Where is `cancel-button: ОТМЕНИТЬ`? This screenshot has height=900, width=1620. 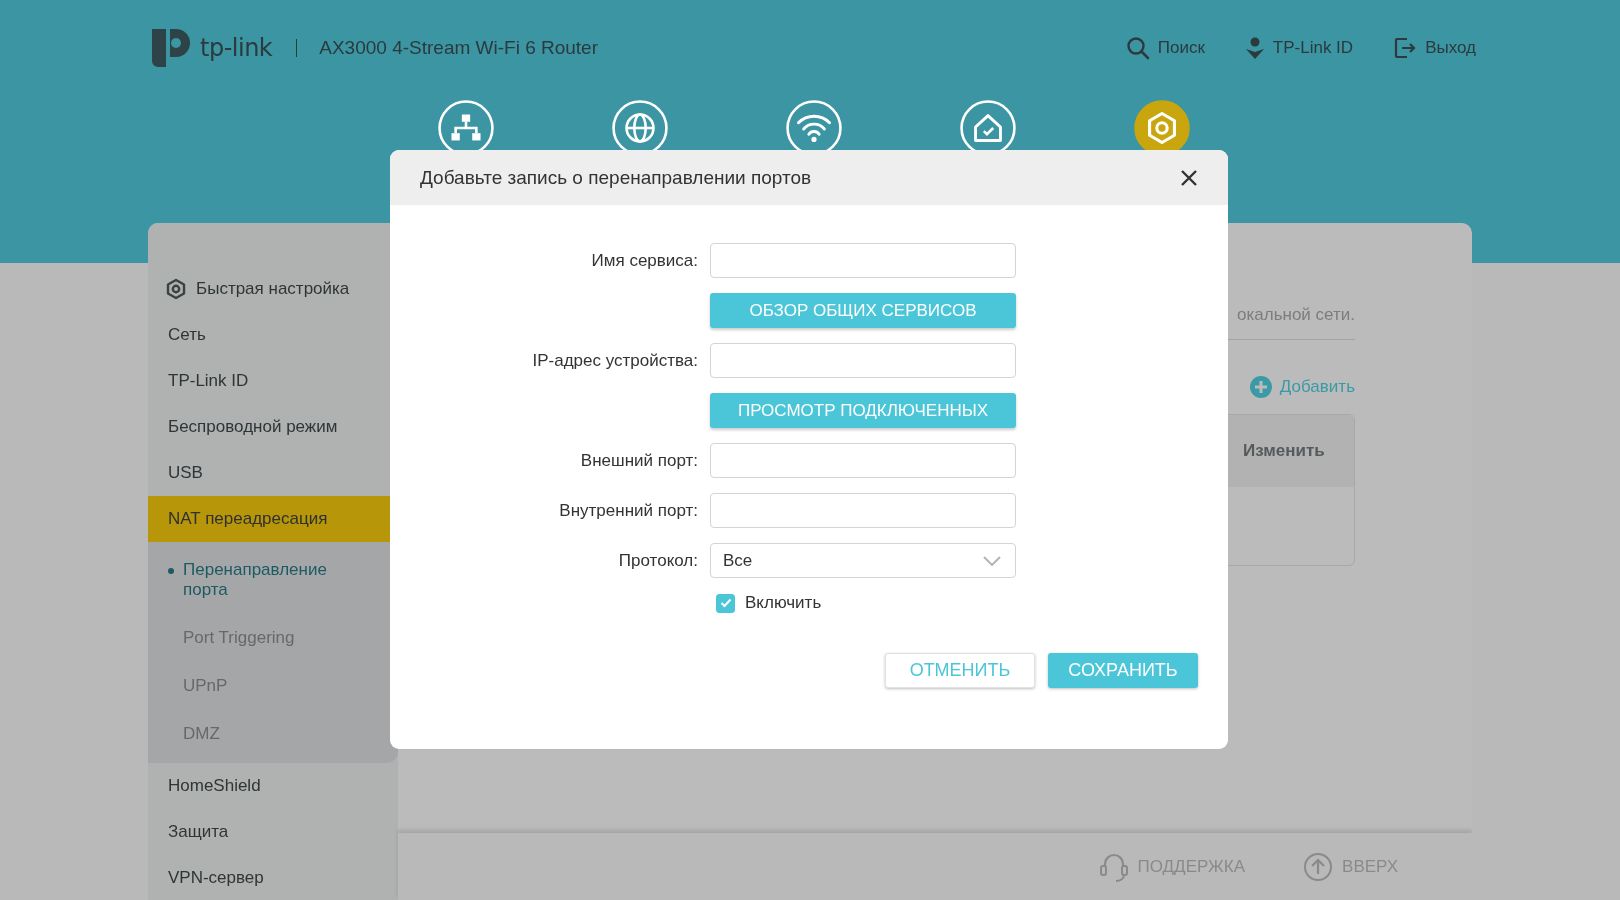 cancel-button: ОТМЕНИТЬ is located at coordinates (960, 670).